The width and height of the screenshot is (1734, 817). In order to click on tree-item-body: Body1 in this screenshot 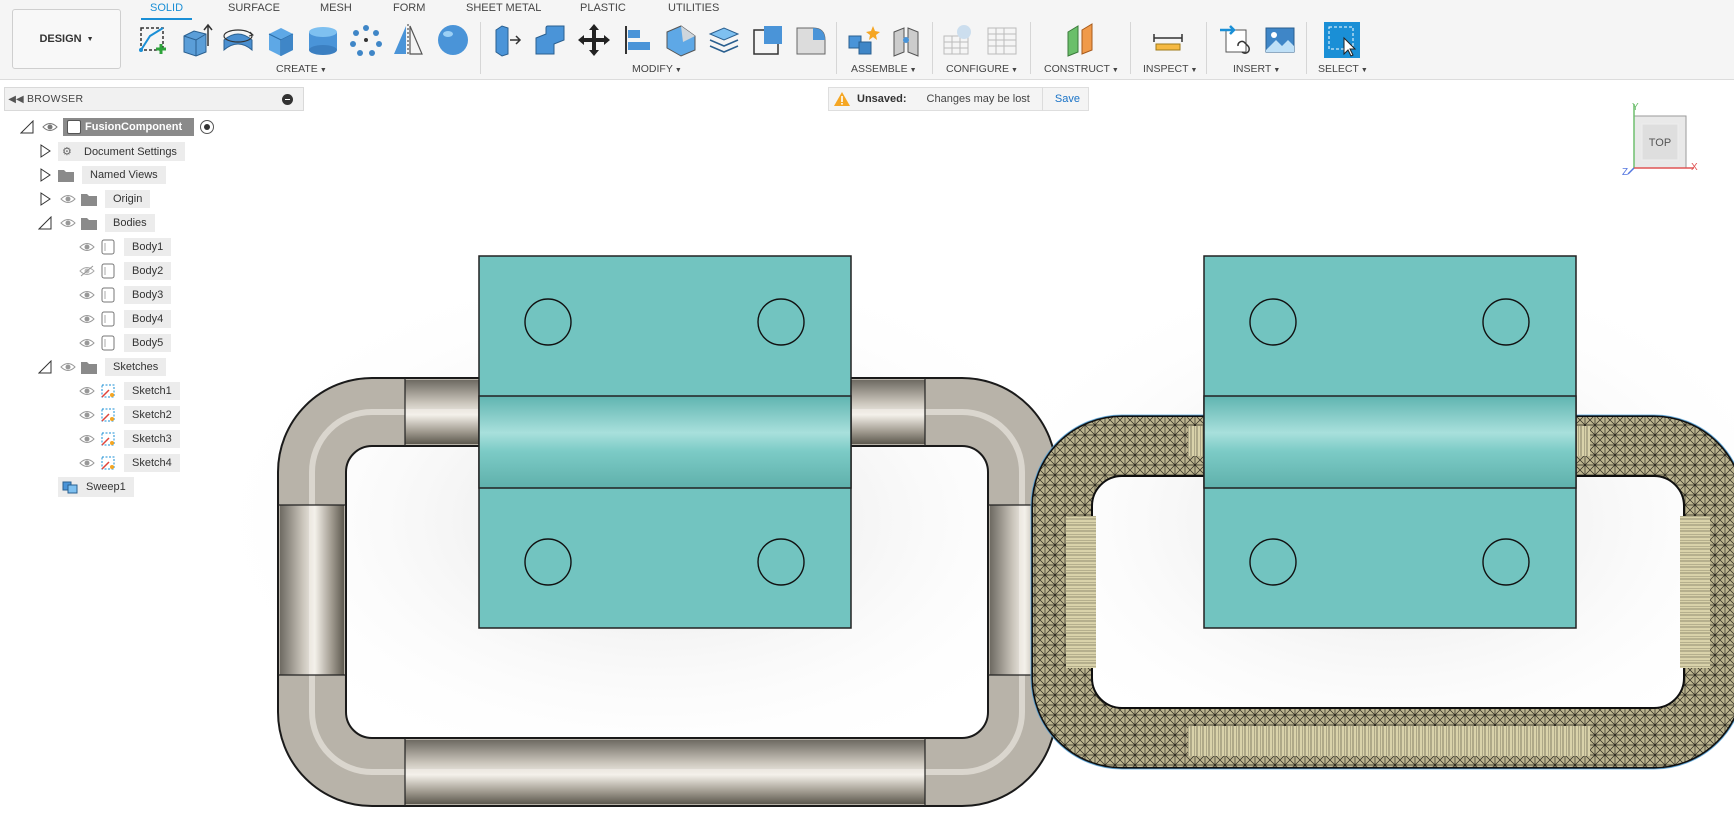, I will do `click(125, 247)`.